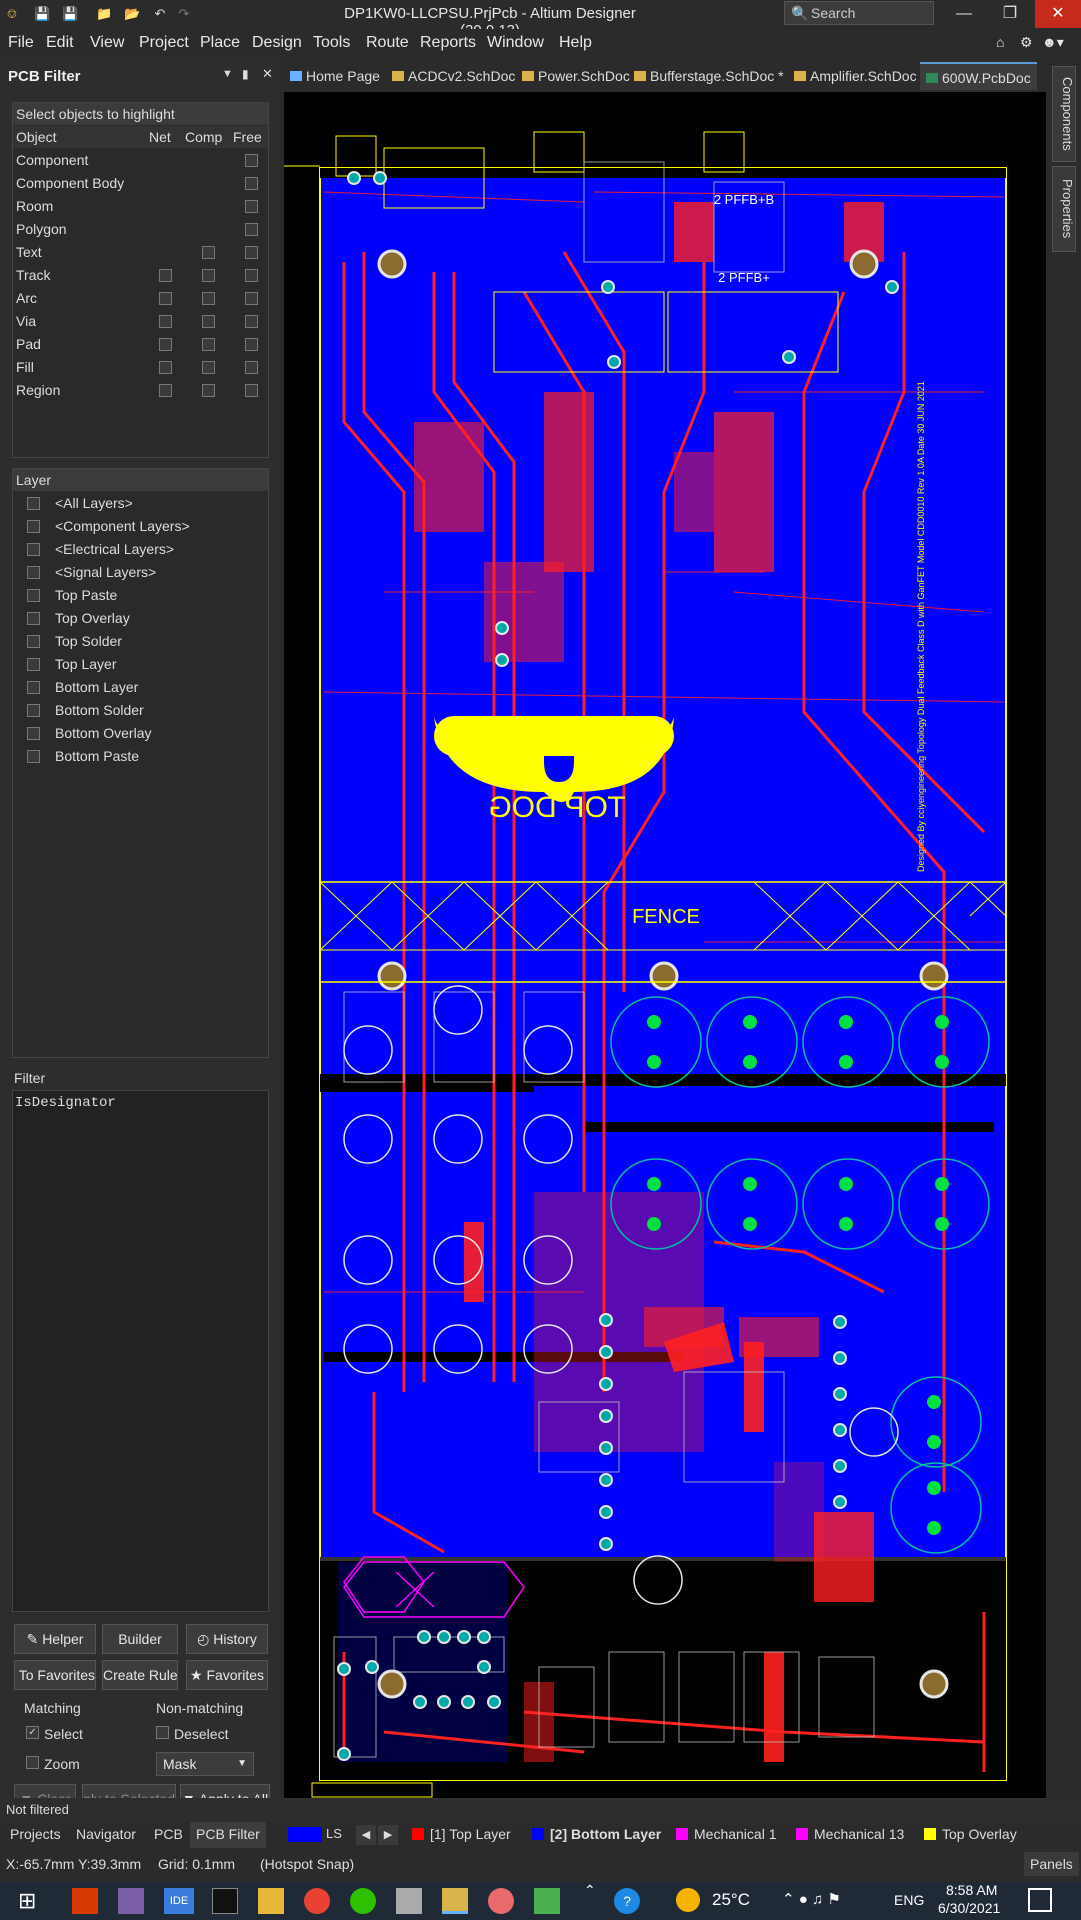 The image size is (1081, 1920). I want to click on undo-icon: ↶, so click(160, 14).